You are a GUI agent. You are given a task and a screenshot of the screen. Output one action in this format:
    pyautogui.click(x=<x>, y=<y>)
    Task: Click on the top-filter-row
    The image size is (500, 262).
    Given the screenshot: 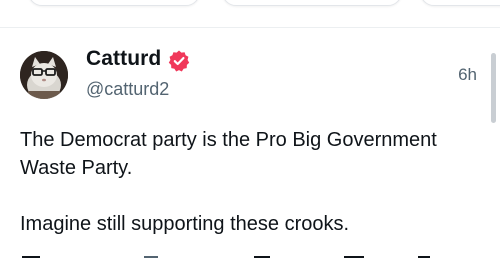 What is the action you would take?
    pyautogui.click(x=250, y=4)
    